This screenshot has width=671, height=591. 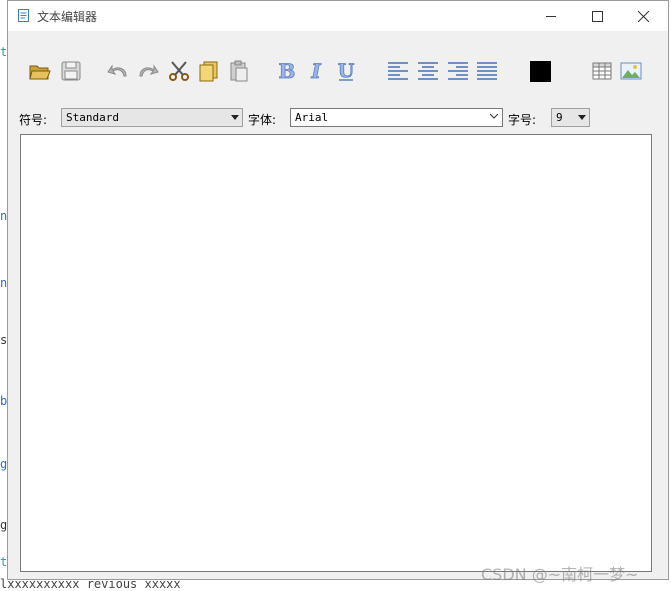 I want to click on maximize-button, so click(x=597, y=16).